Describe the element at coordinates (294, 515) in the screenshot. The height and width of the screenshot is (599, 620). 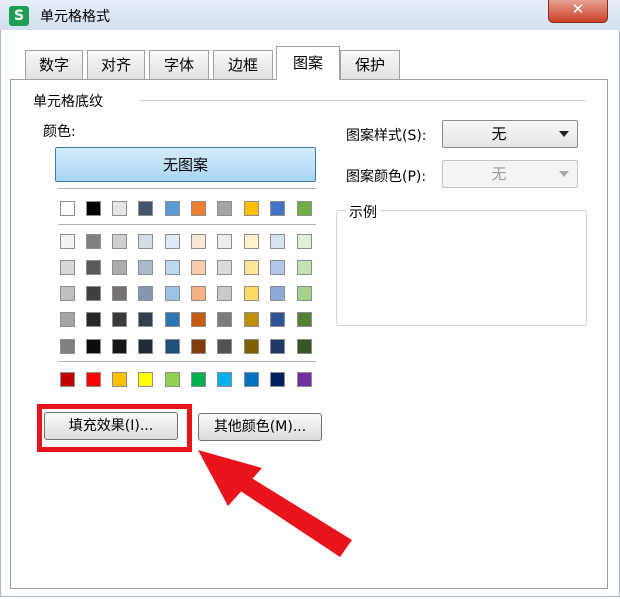
I see `arrow-shaft` at that location.